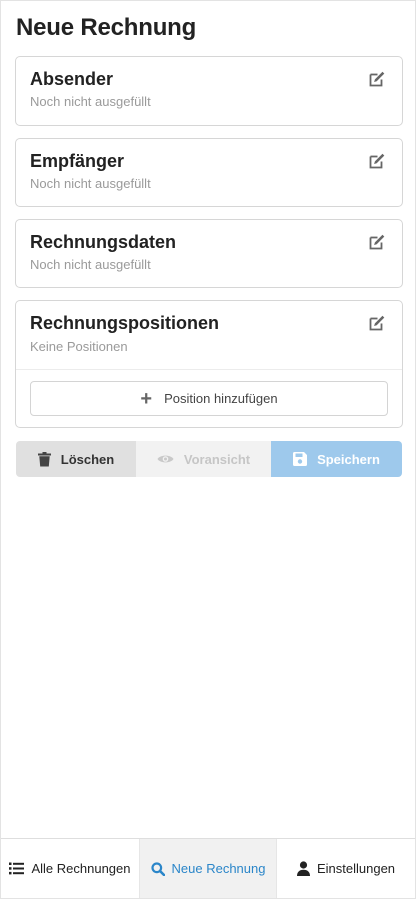  I want to click on search-icon, so click(157, 868).